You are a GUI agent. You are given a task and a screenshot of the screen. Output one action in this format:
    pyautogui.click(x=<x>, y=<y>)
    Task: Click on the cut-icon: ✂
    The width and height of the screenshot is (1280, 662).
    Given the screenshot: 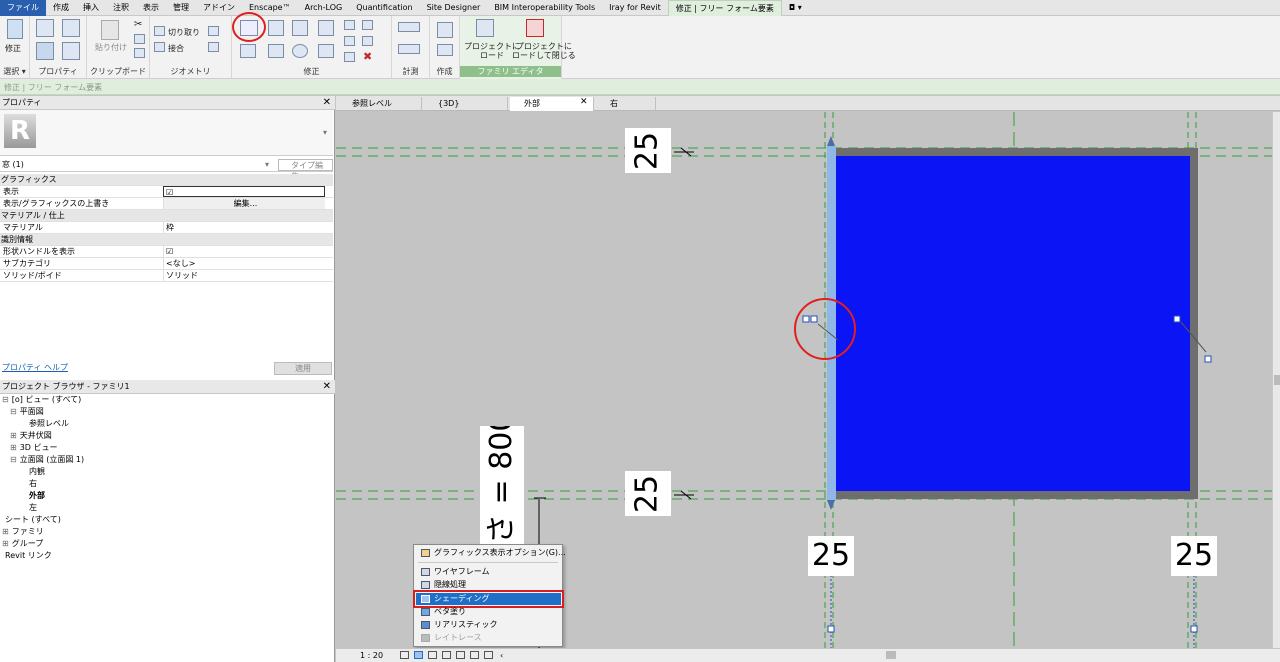 What is the action you would take?
    pyautogui.click(x=138, y=24)
    